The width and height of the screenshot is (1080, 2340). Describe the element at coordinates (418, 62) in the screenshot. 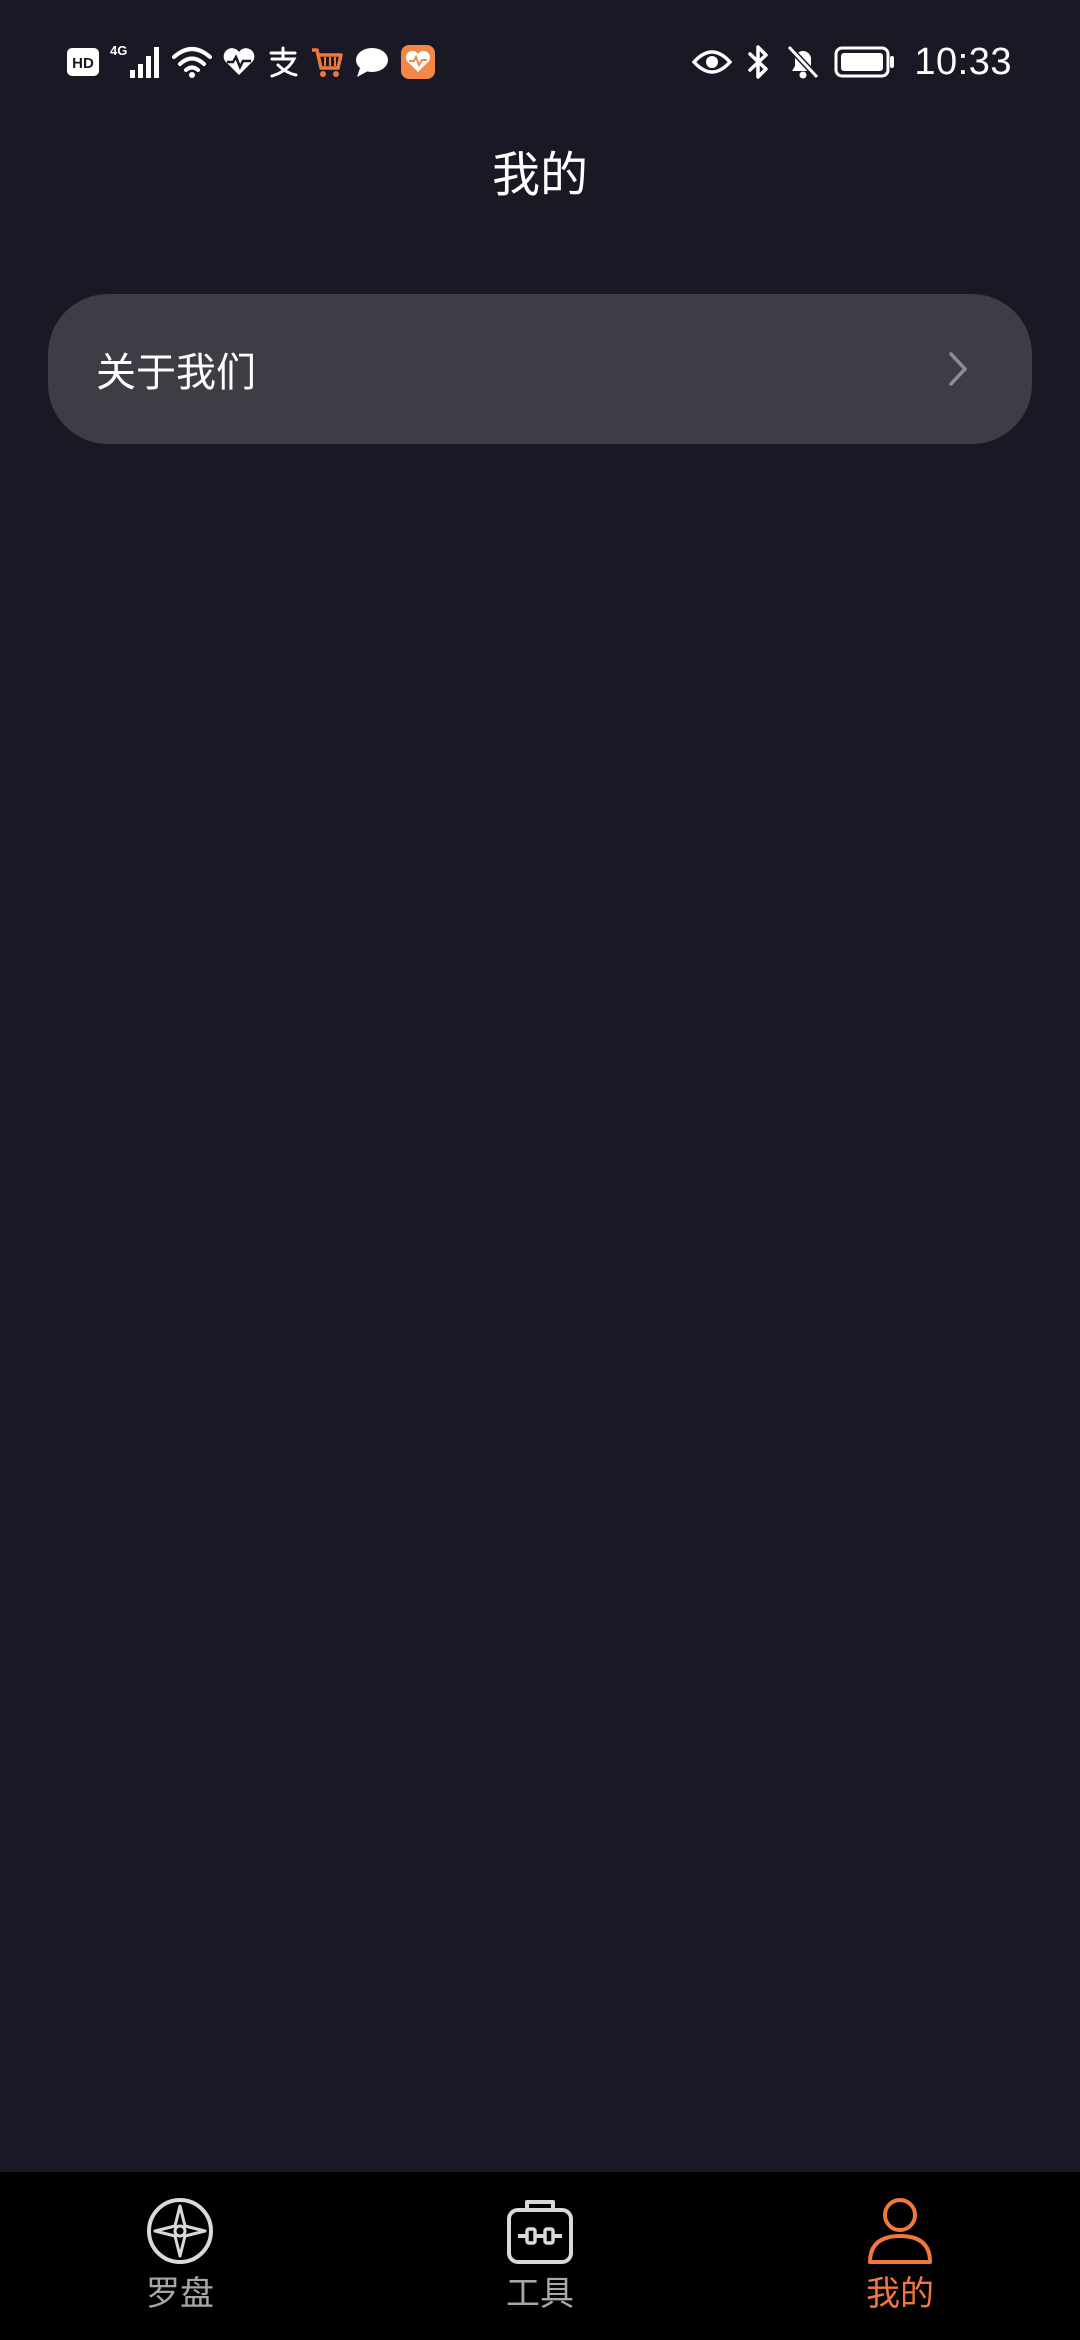

I see `app-icon` at that location.